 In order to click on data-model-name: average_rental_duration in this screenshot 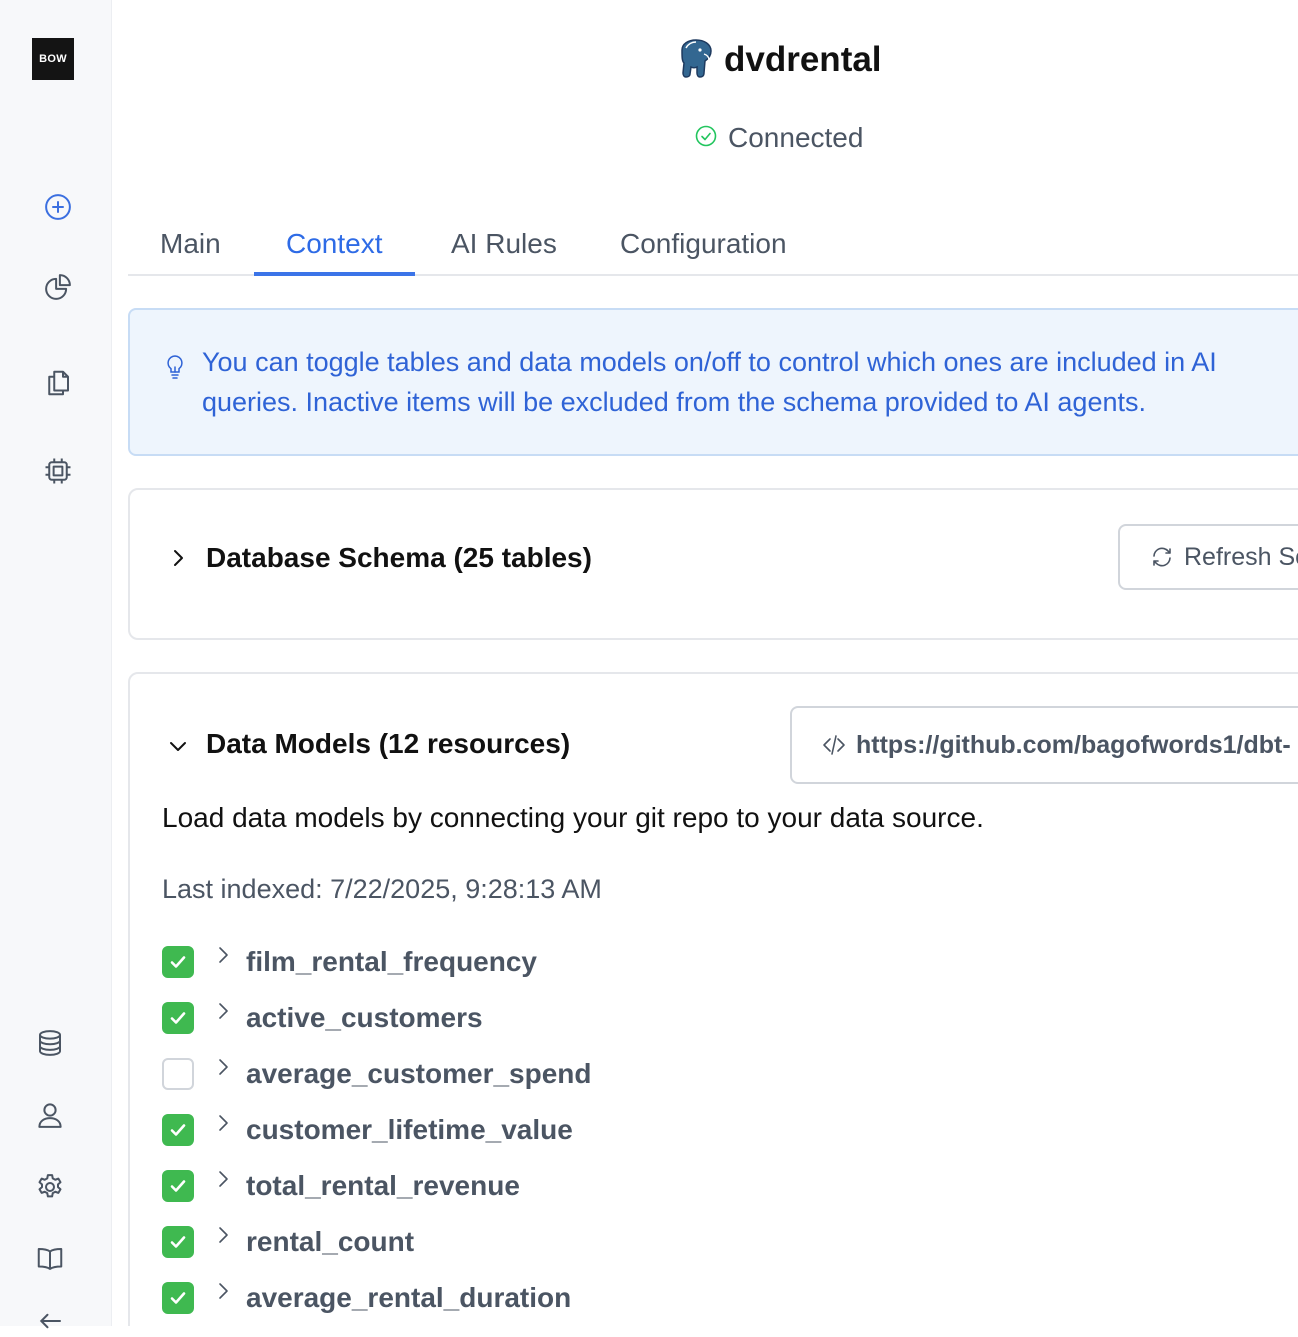, I will do `click(409, 1297)`.